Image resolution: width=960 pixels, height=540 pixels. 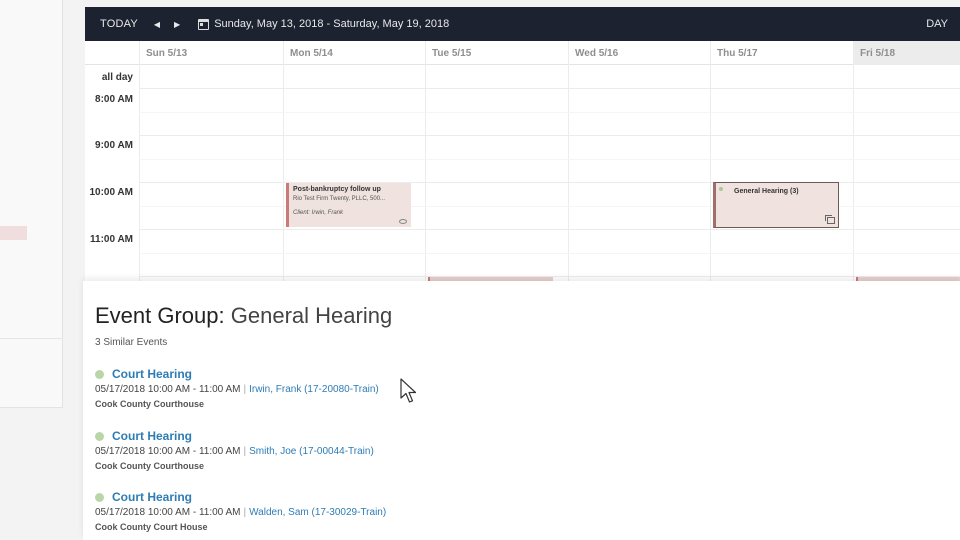 What do you see at coordinates (640, 53) in the screenshot?
I see `column-header-wed: Wed 5/16` at bounding box center [640, 53].